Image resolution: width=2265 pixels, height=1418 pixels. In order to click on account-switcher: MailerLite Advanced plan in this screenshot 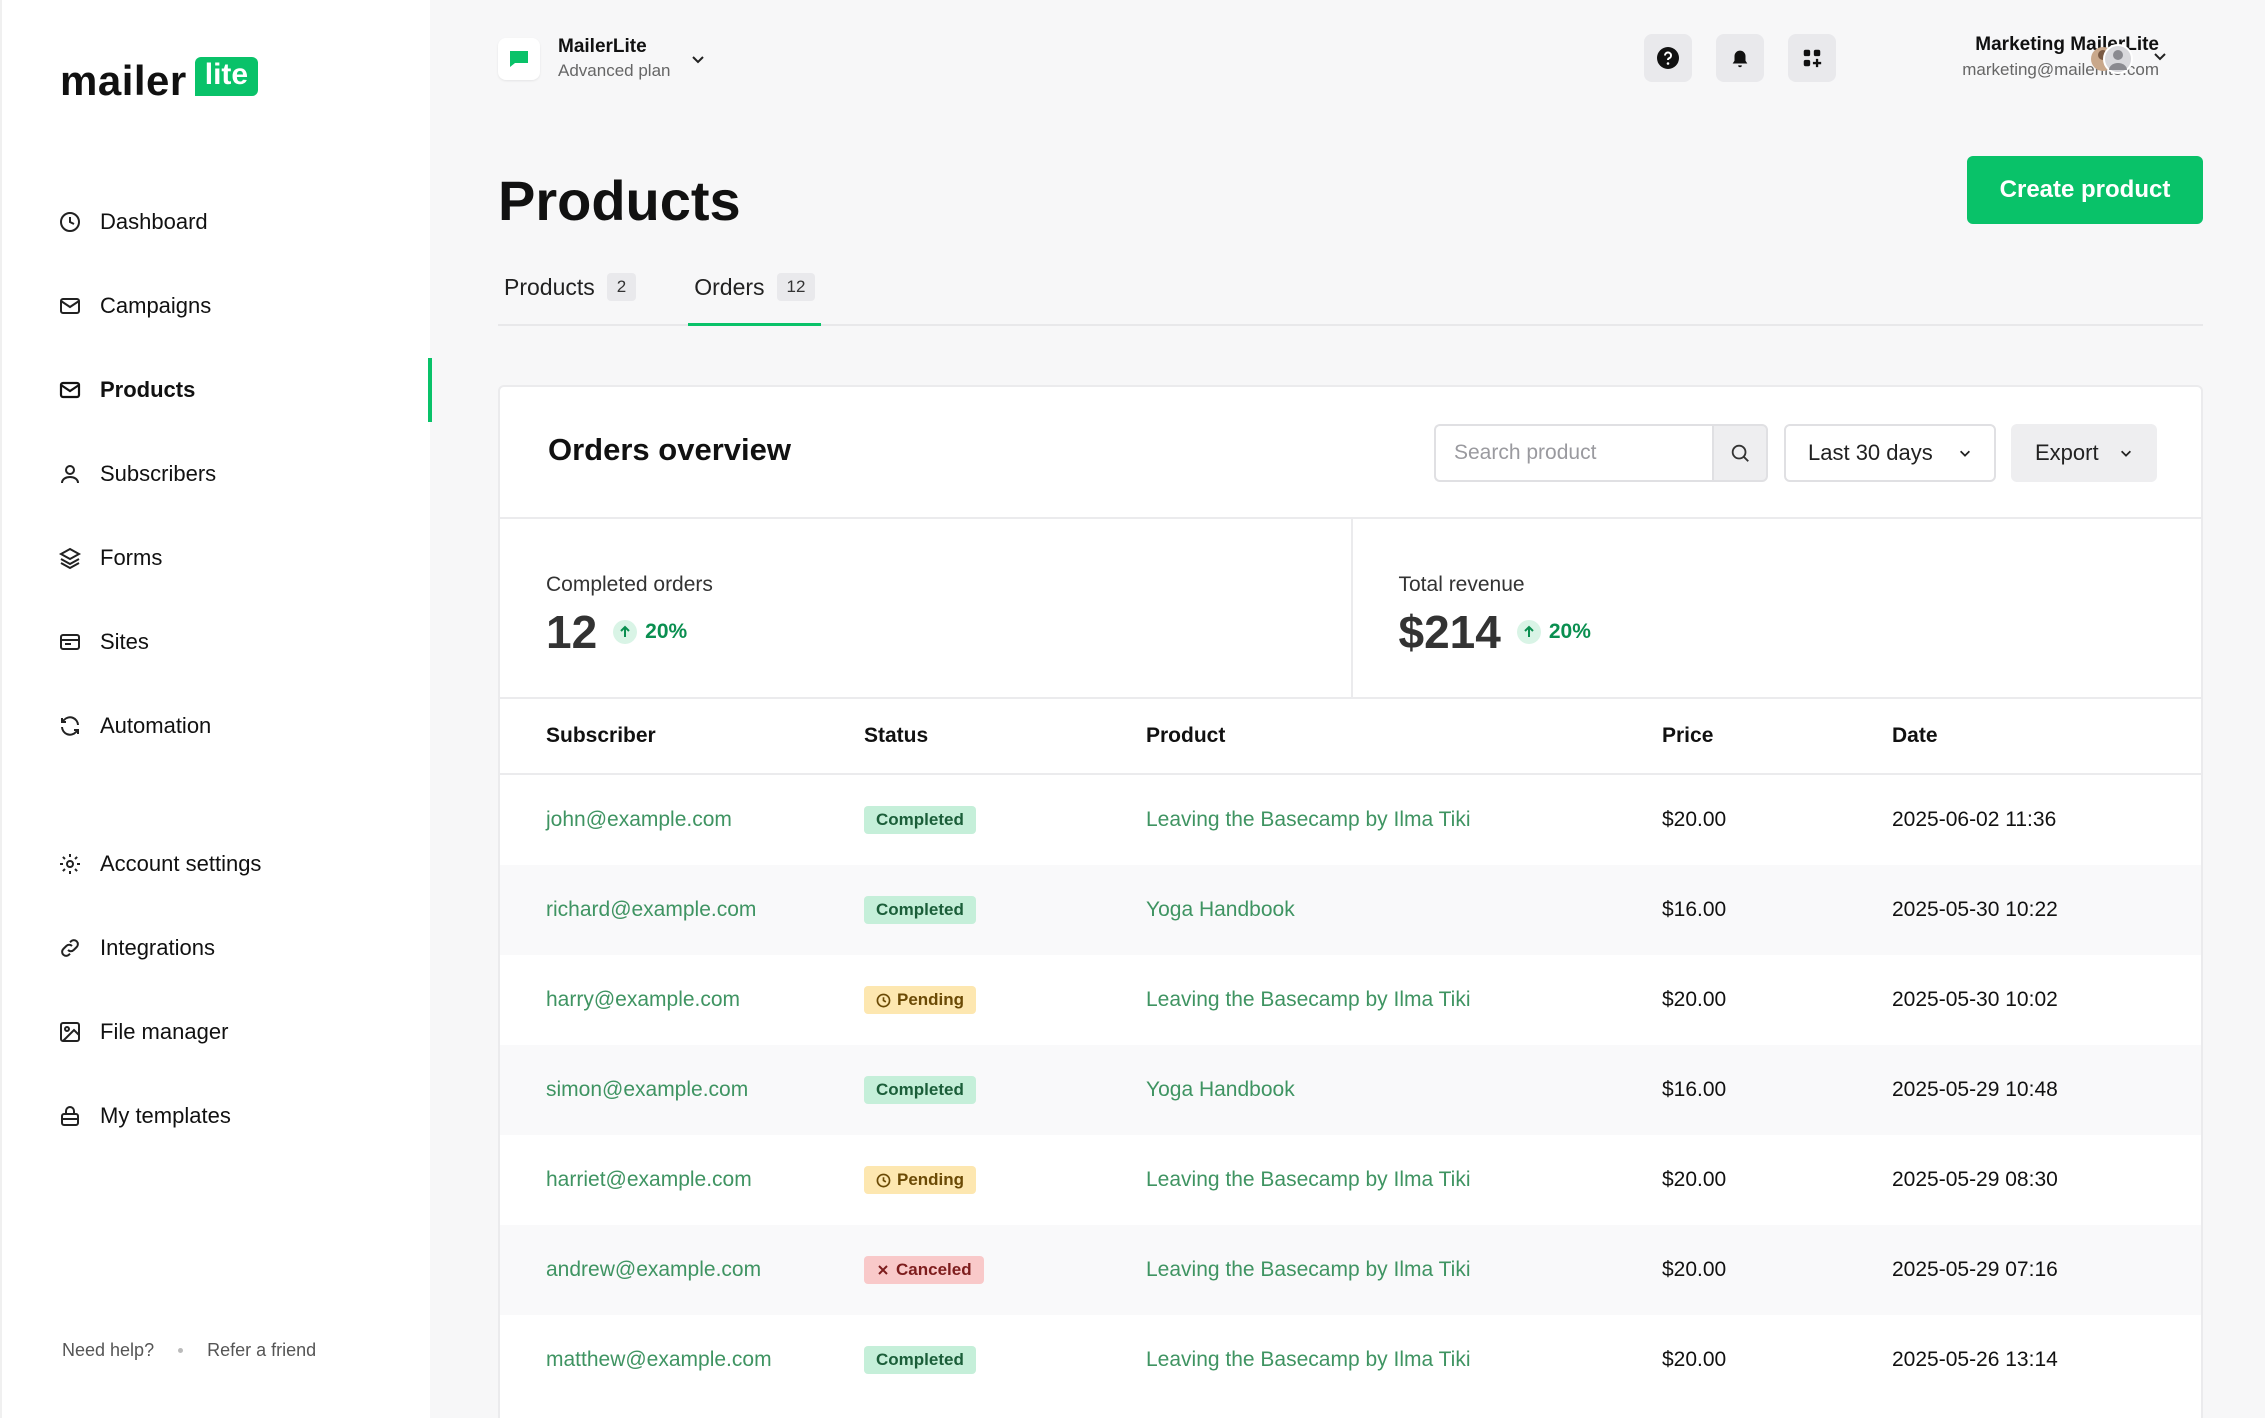, I will do `click(602, 58)`.